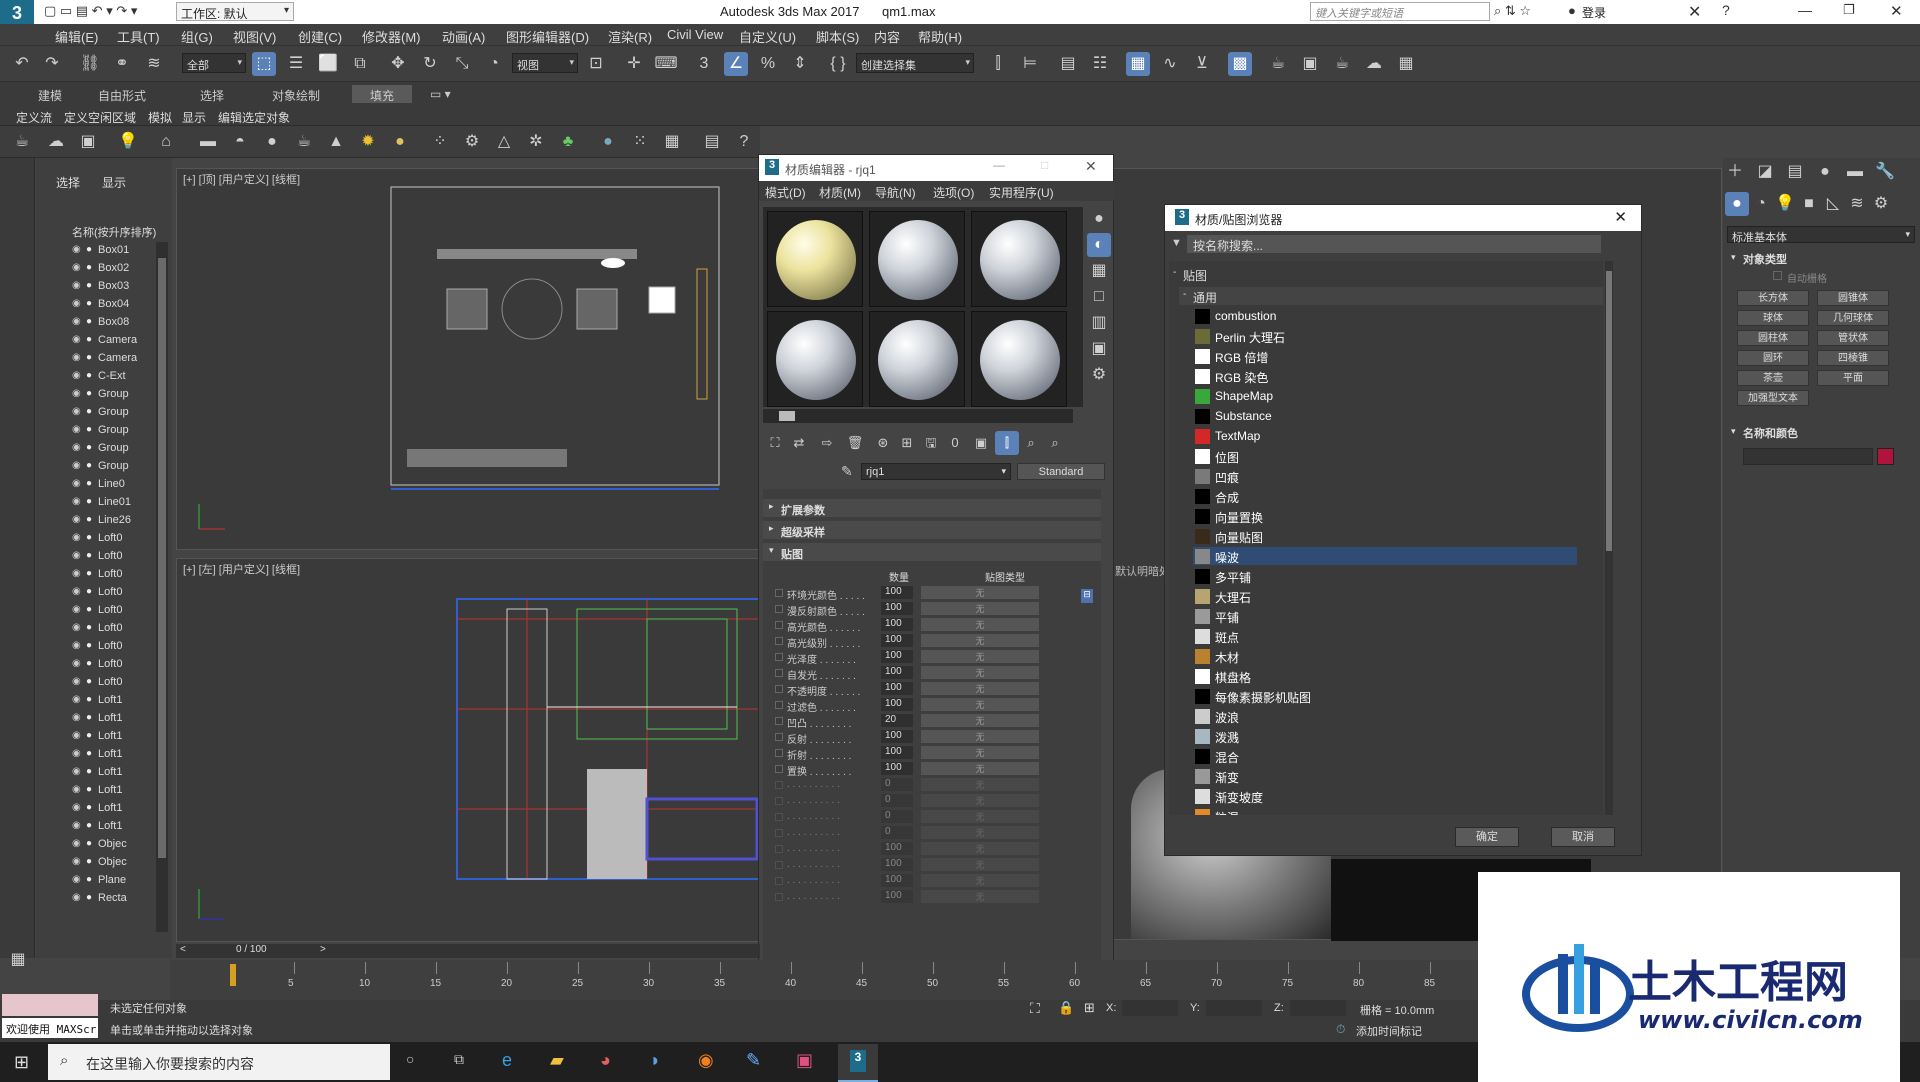 This screenshot has width=1920, height=1082. I want to click on document-icon: ▤, so click(712, 142).